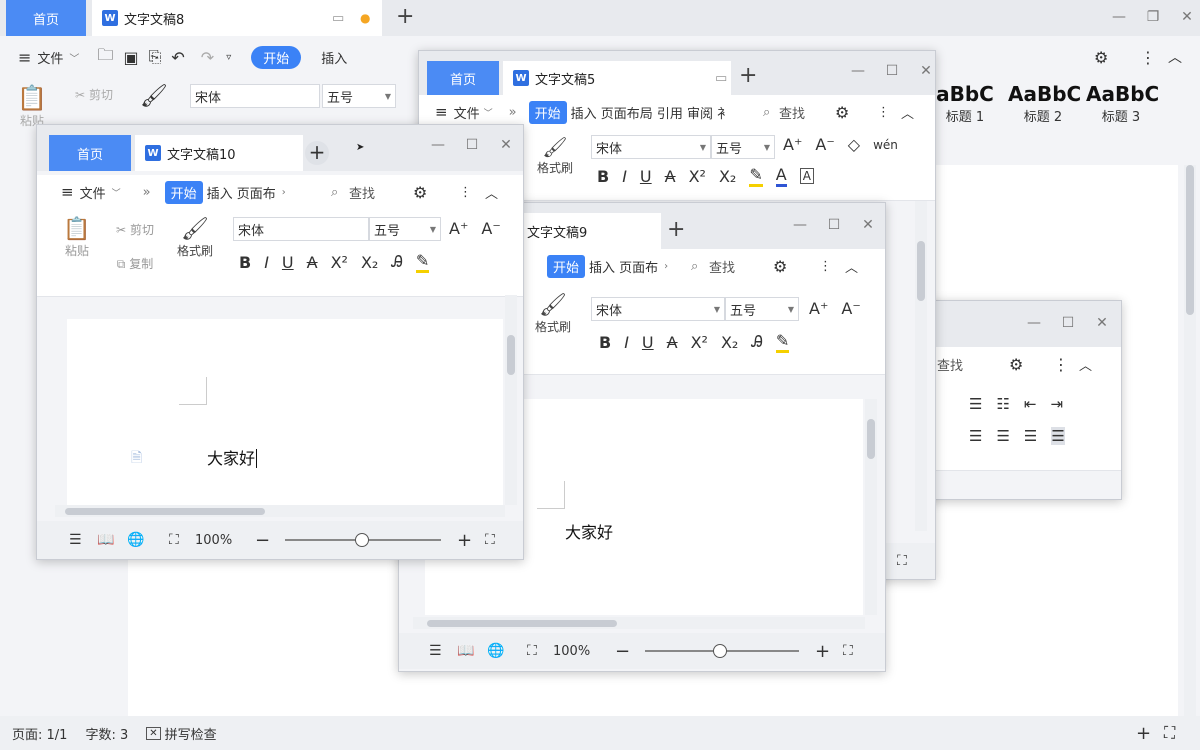 The width and height of the screenshot is (1200, 750). Describe the element at coordinates (532, 651) in the screenshot. I see `fit-page-icon: ⛶` at that location.